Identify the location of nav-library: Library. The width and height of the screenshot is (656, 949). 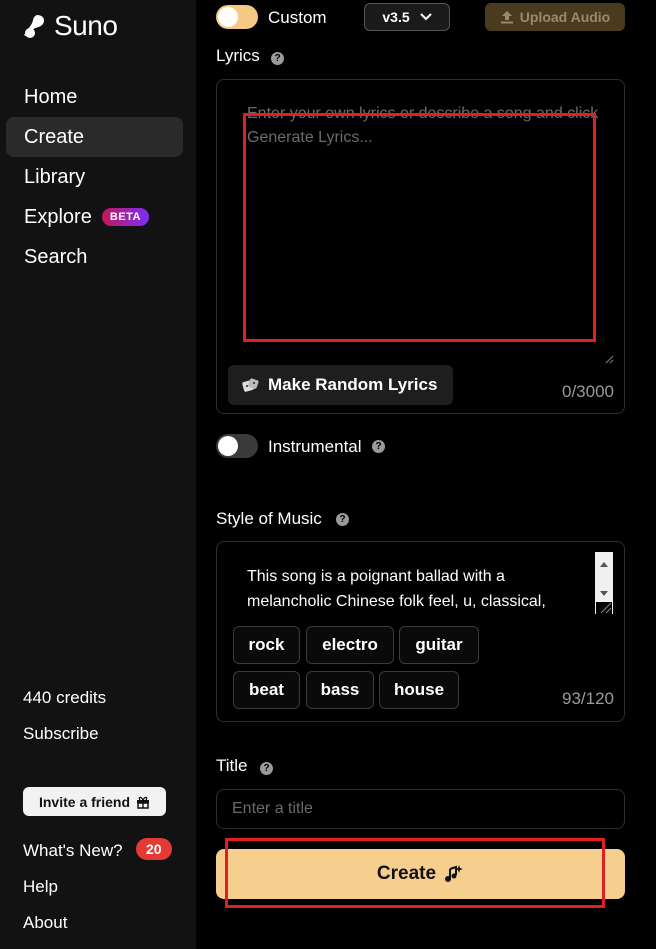
(94, 177).